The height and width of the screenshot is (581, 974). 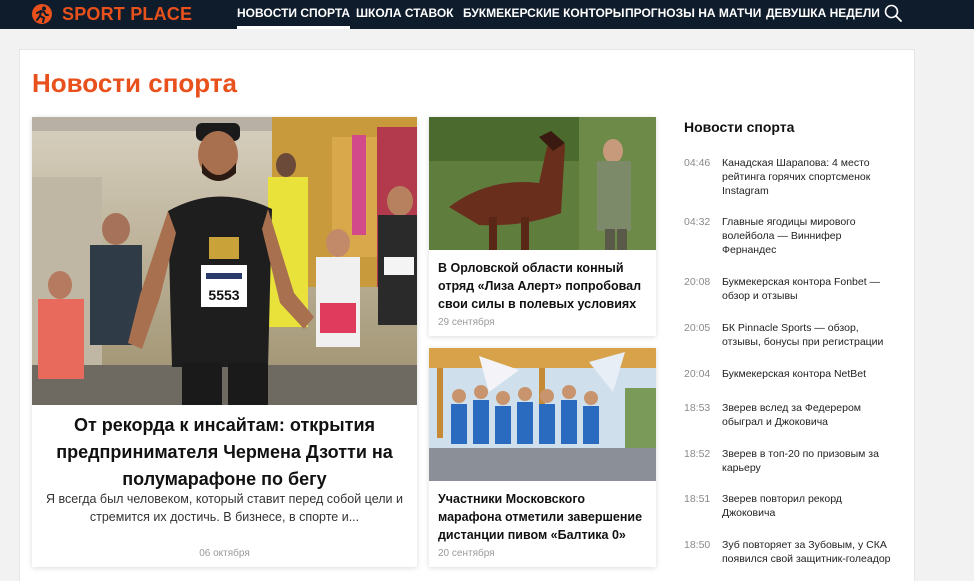 I want to click on news-item-time: 18:53, so click(x=697, y=408).